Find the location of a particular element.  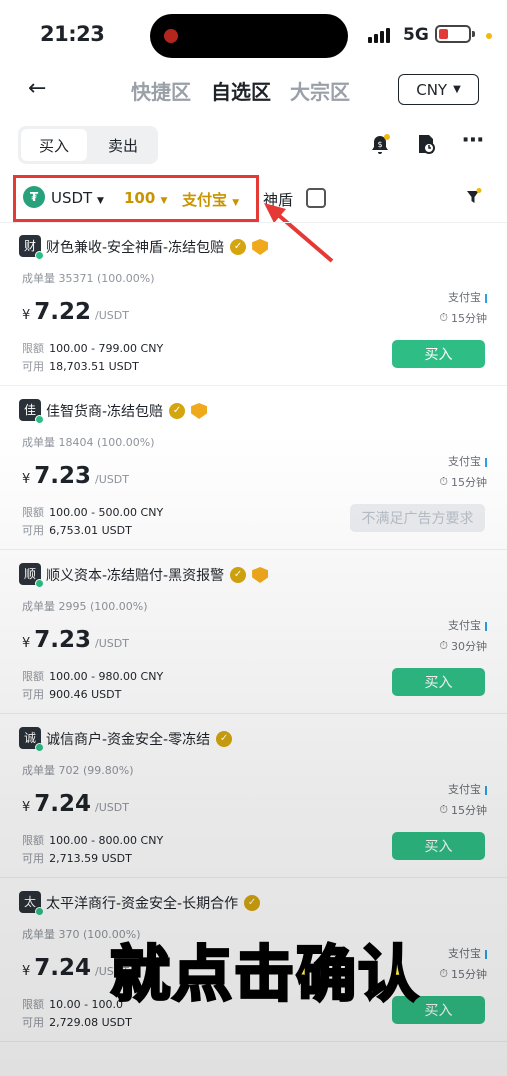

asset-label: USDT is located at coordinates (72, 198).